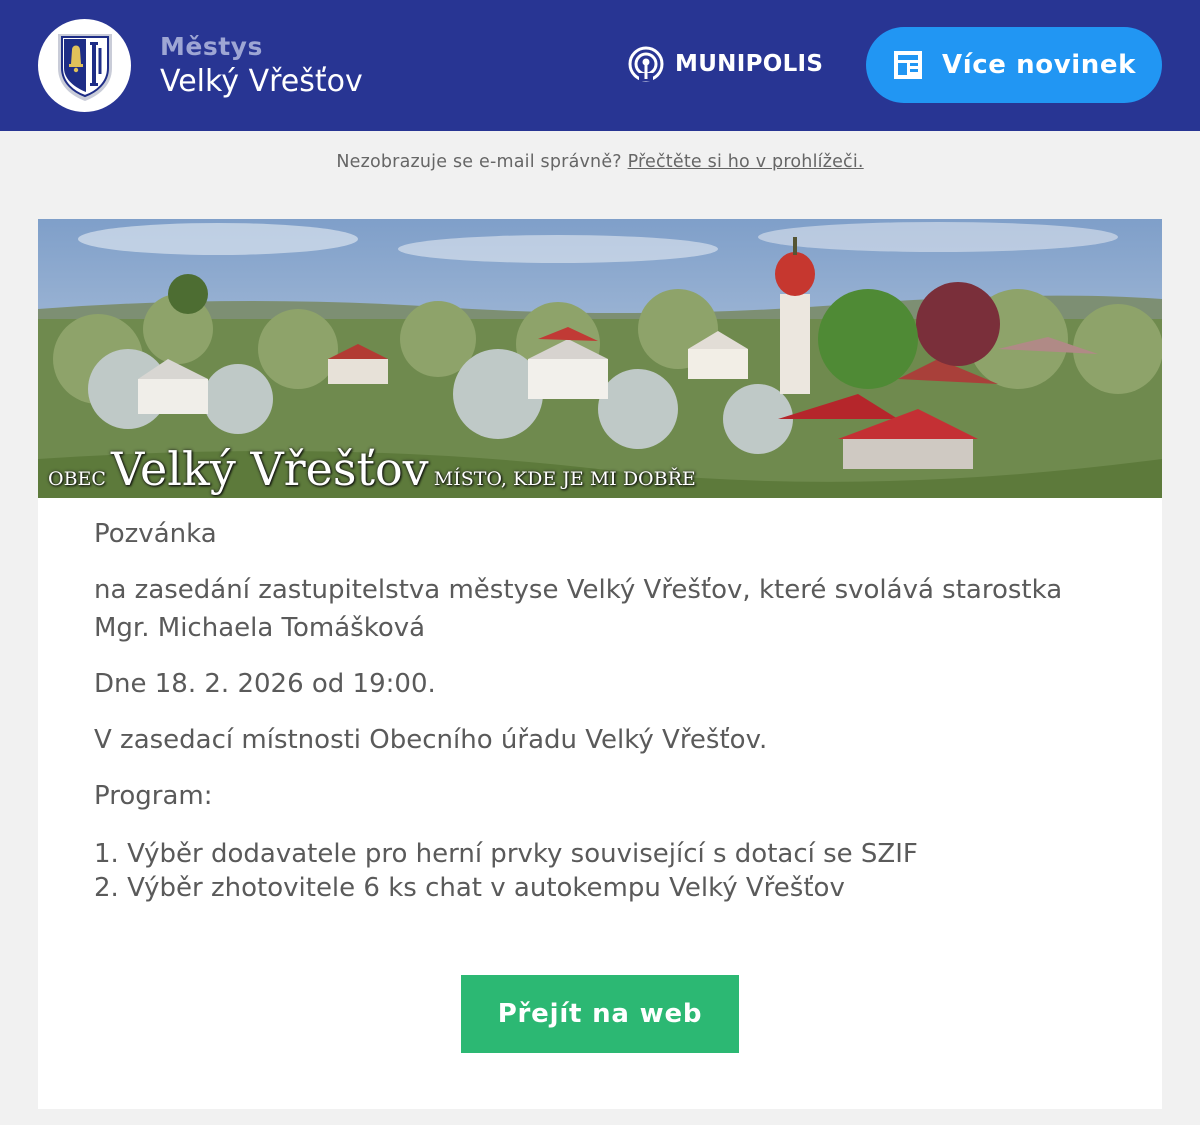  What do you see at coordinates (746, 162) in the screenshot?
I see `view-in-browser-link: Přečtěte si ho v prohlížeči.` at bounding box center [746, 162].